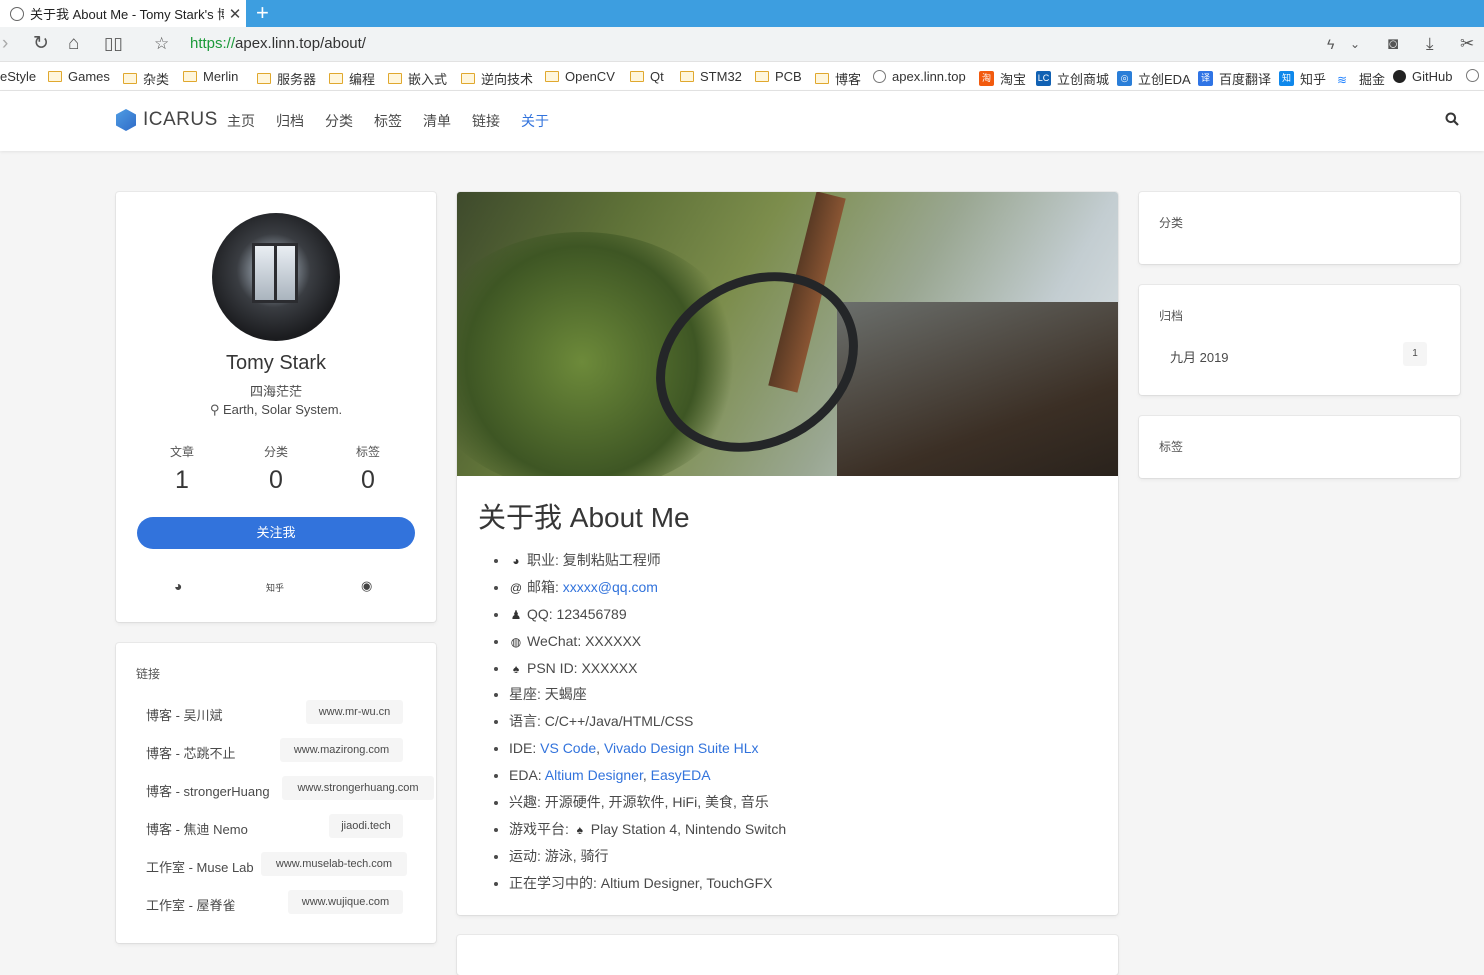 The height and width of the screenshot is (975, 1484). I want to click on link-item: 博客 - 芯跳不止, so click(191, 752).